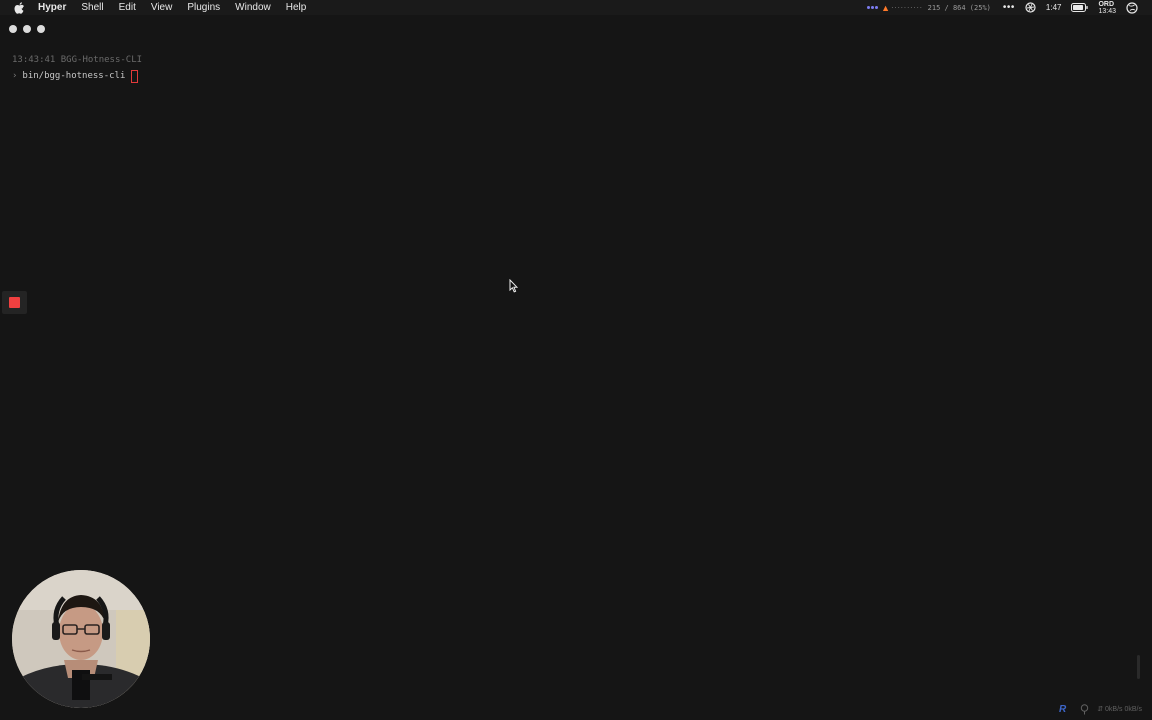 The height and width of the screenshot is (720, 1152). I want to click on timezone-time: 13:43, so click(1107, 11).